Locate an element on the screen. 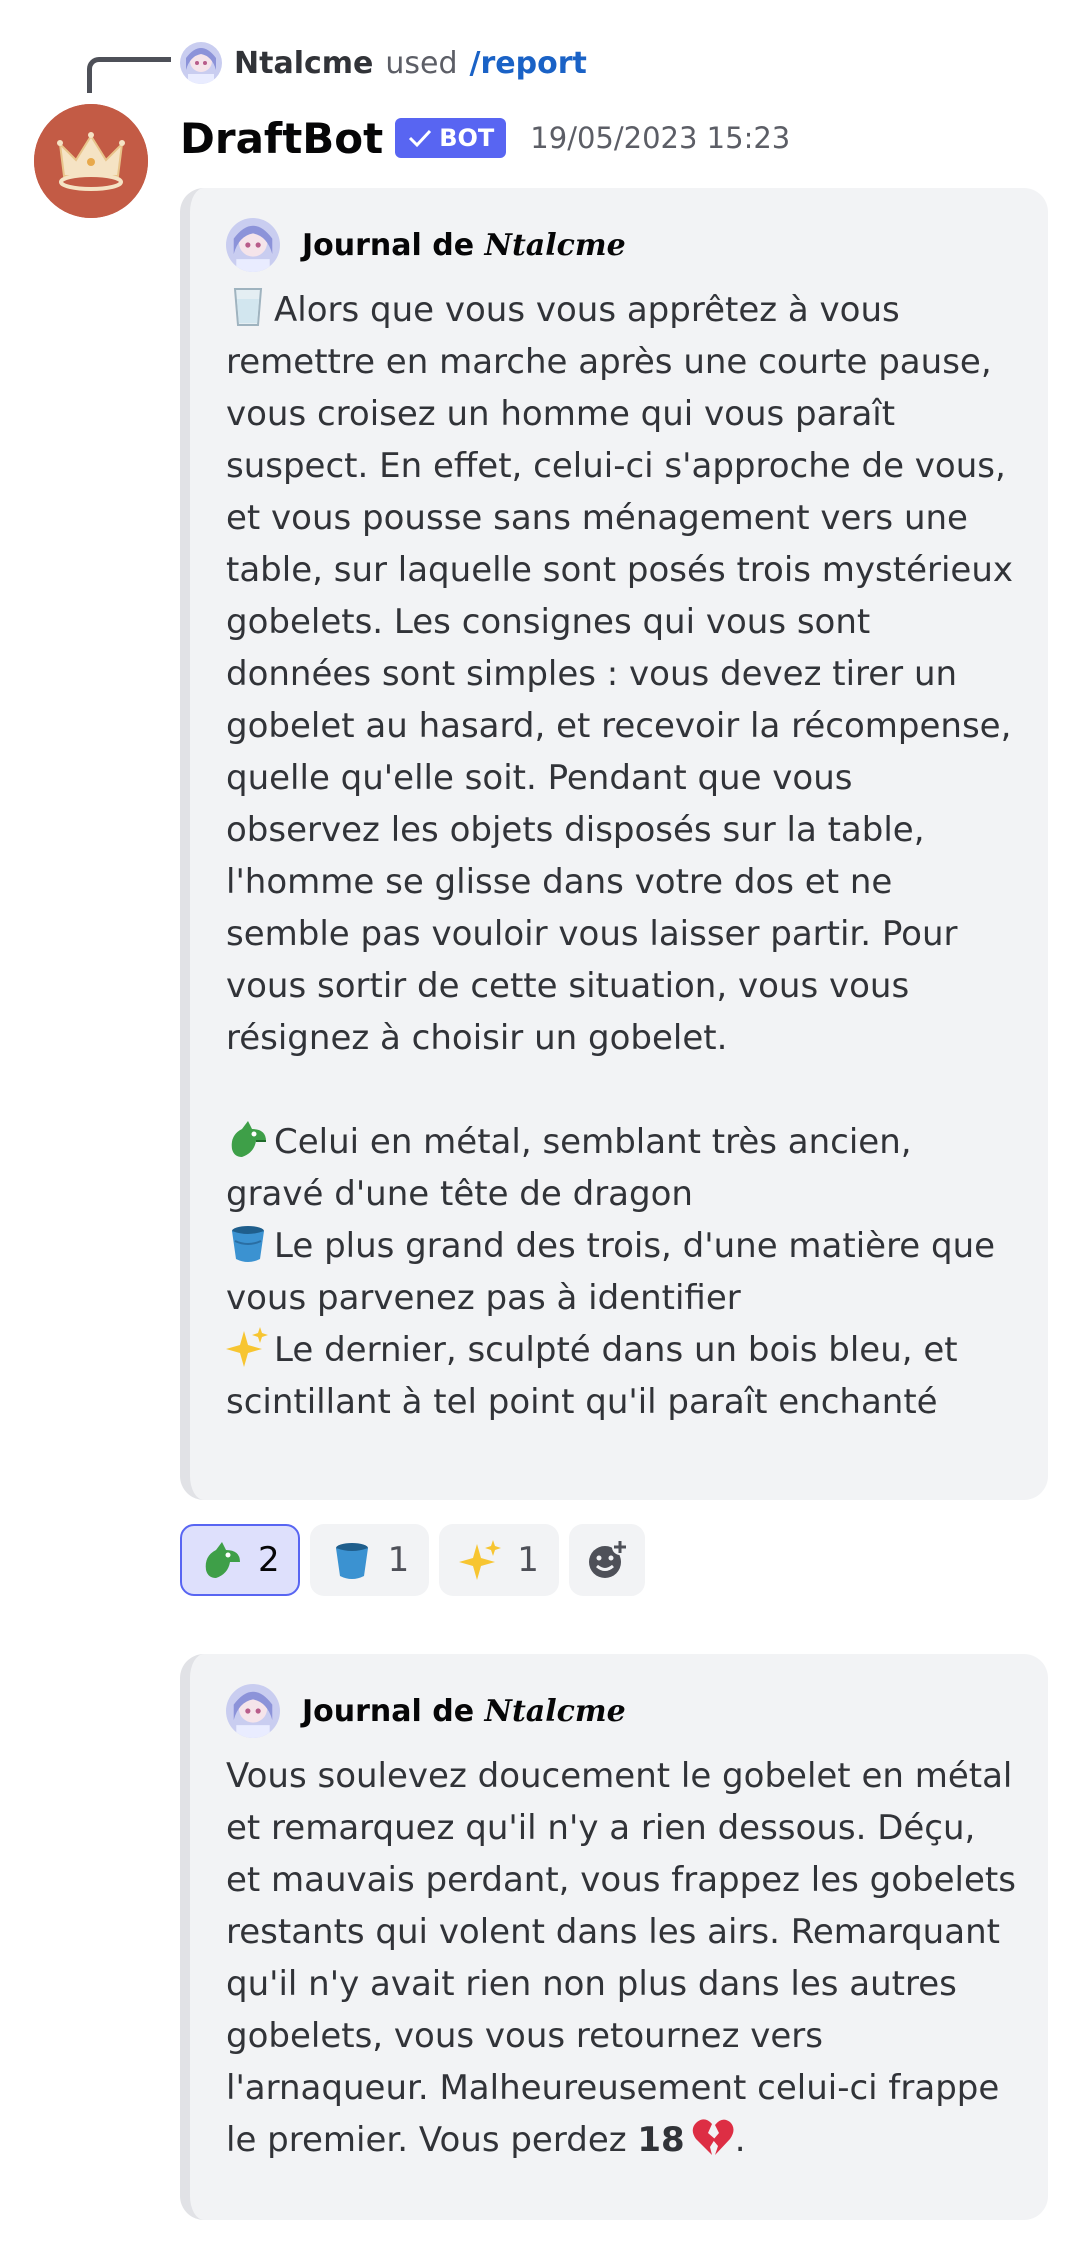 This screenshot has width=1080, height=2249. reply-used-text: used is located at coordinates (421, 63).